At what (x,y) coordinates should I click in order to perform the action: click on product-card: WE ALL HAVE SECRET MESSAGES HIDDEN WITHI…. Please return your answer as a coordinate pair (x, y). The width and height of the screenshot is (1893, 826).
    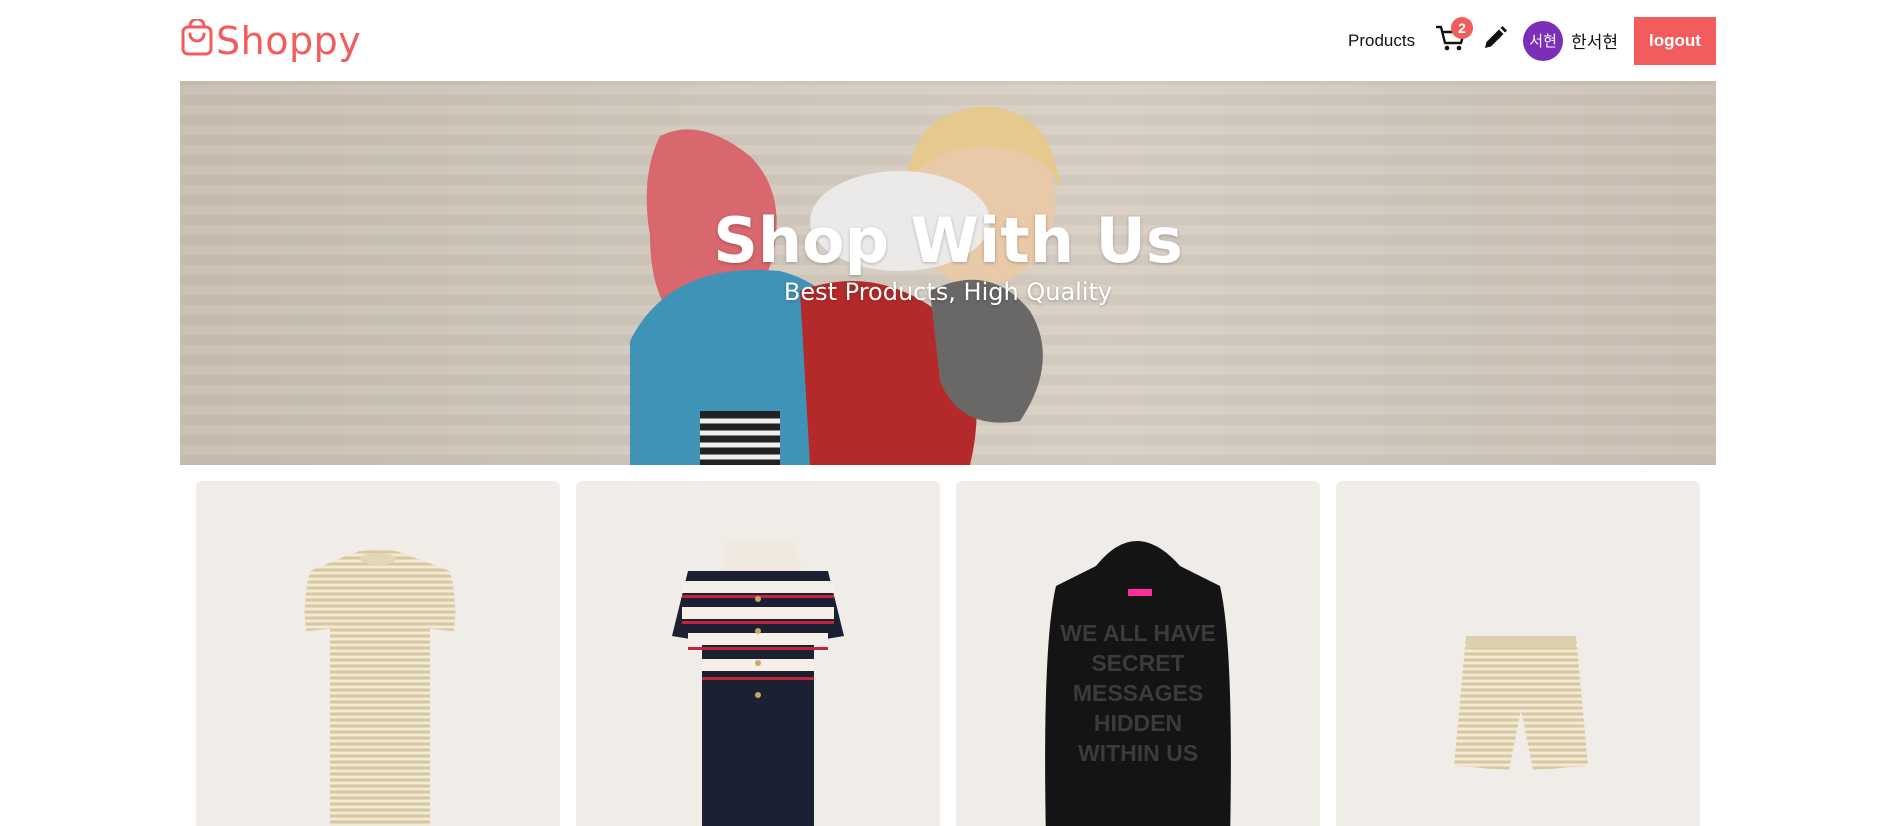
    Looking at the image, I should click on (1138, 653).